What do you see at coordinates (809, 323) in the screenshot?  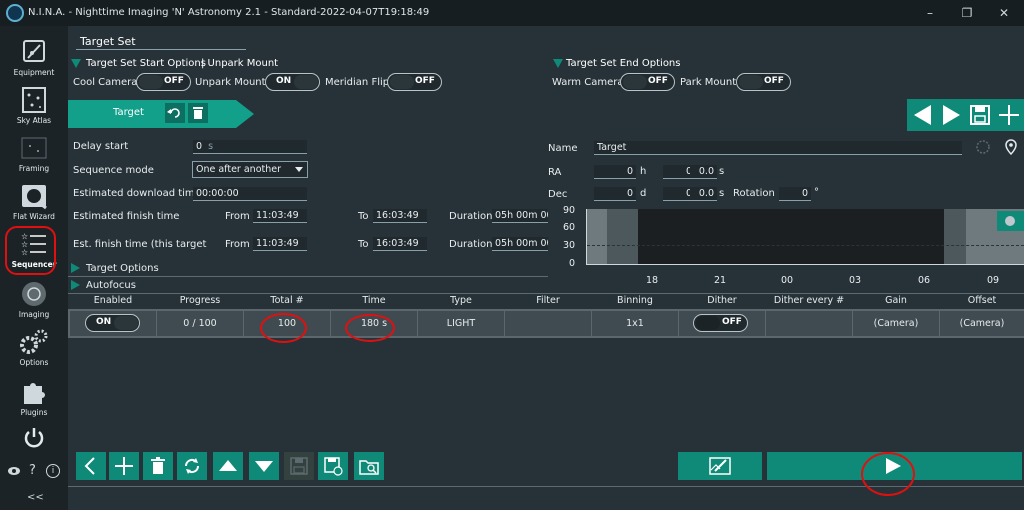 I see `dither-every-cell` at bounding box center [809, 323].